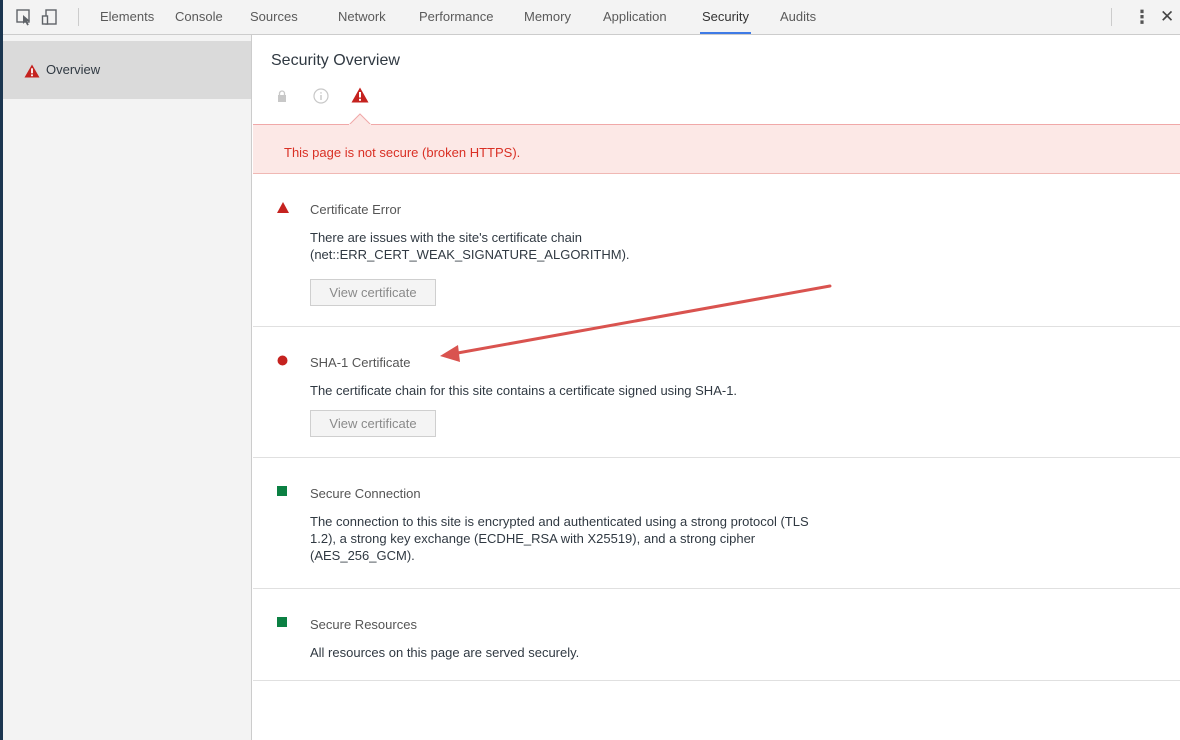 This screenshot has height=740, width=1180. Describe the element at coordinates (321, 96) in the screenshot. I see `info-icon` at that location.